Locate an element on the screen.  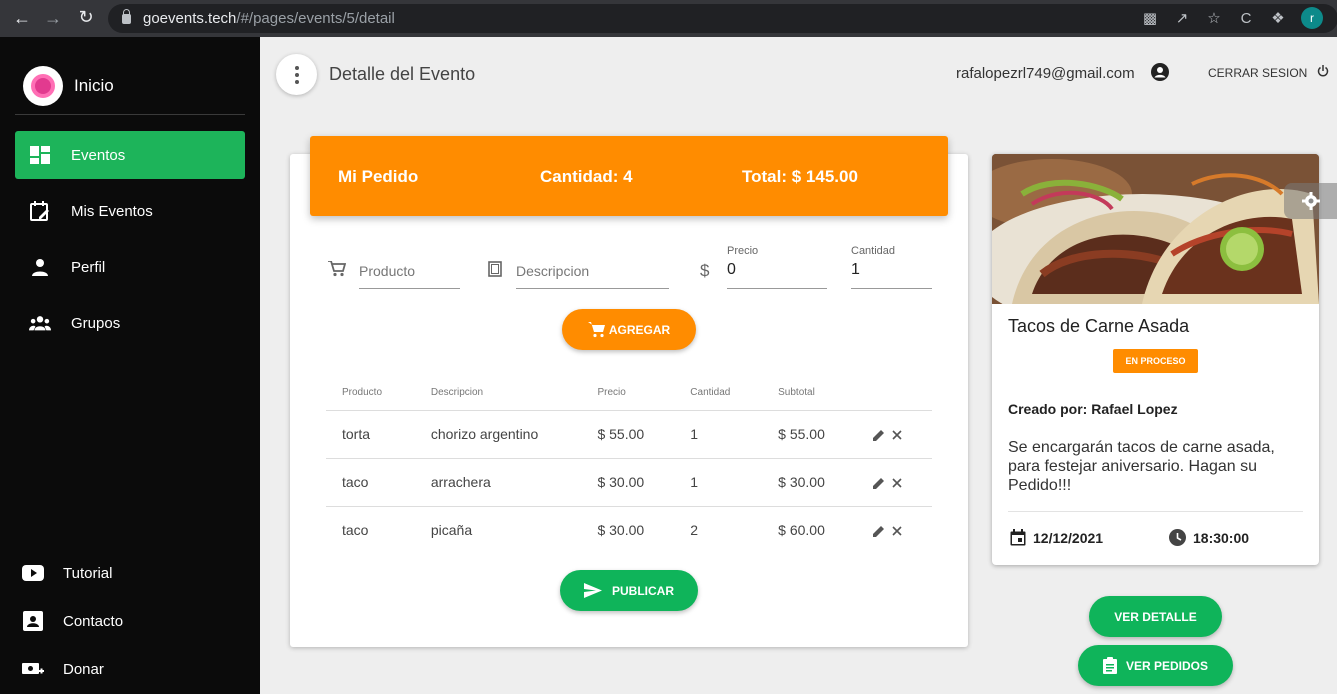
column-header: Precio is located at coordinates (628, 393).